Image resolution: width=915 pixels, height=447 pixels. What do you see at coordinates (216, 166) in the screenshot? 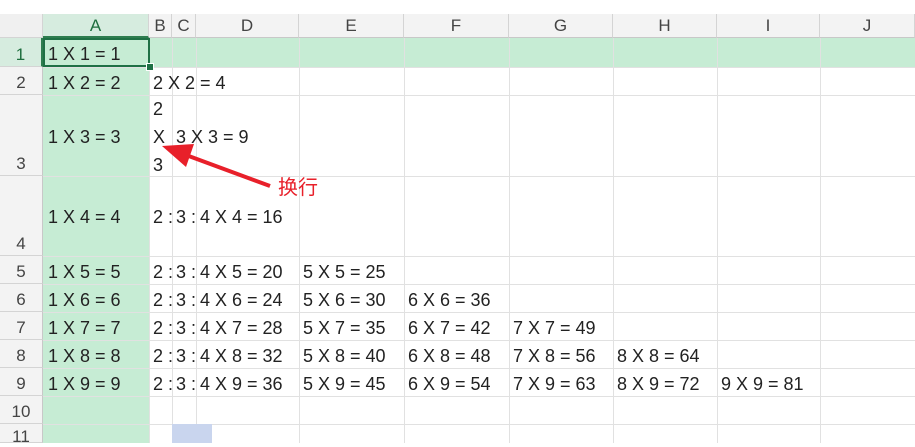
I see `annotation-arrow-icon` at bounding box center [216, 166].